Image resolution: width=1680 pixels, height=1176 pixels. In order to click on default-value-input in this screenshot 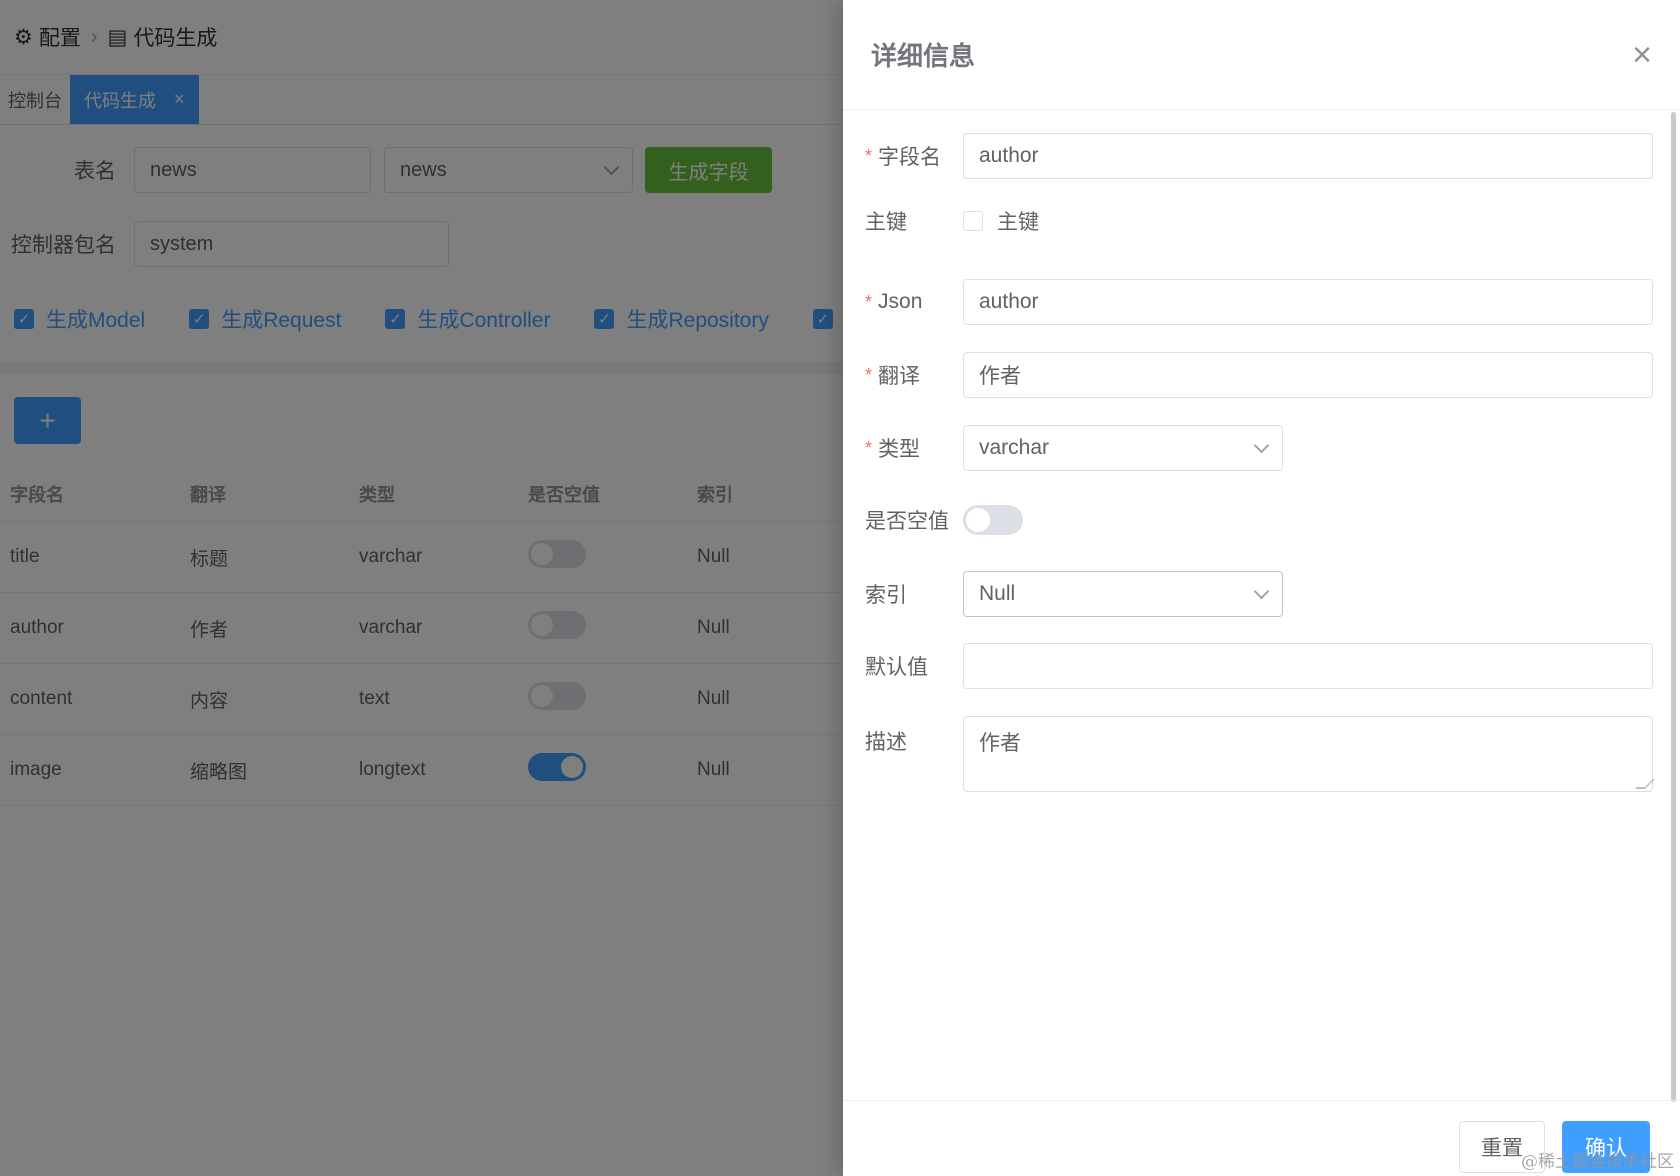, I will do `click(1308, 666)`.